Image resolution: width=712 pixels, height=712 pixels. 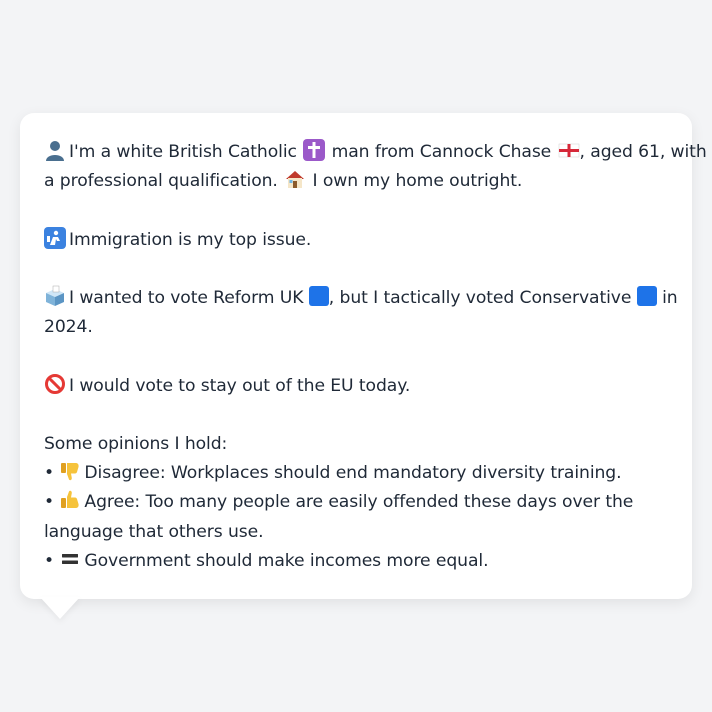 What do you see at coordinates (441, 152) in the screenshot?
I see `intro-text-2: man from Cannock Chase` at bounding box center [441, 152].